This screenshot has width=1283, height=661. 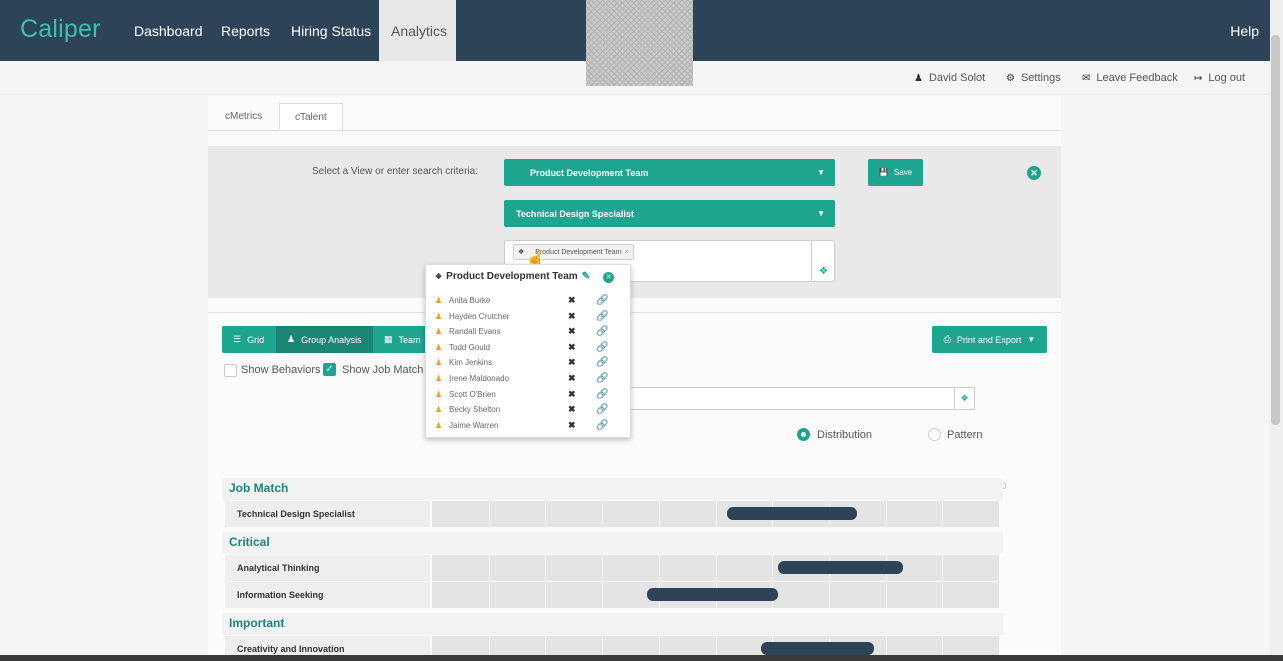 I want to click on member-row: ♟ Anita Burke ✖ 🔗, so click(x=525, y=300).